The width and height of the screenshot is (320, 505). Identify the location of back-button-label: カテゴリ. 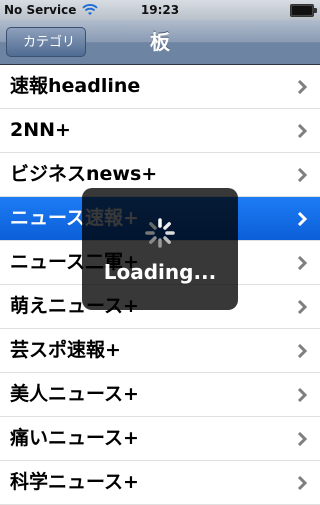
(49, 42).